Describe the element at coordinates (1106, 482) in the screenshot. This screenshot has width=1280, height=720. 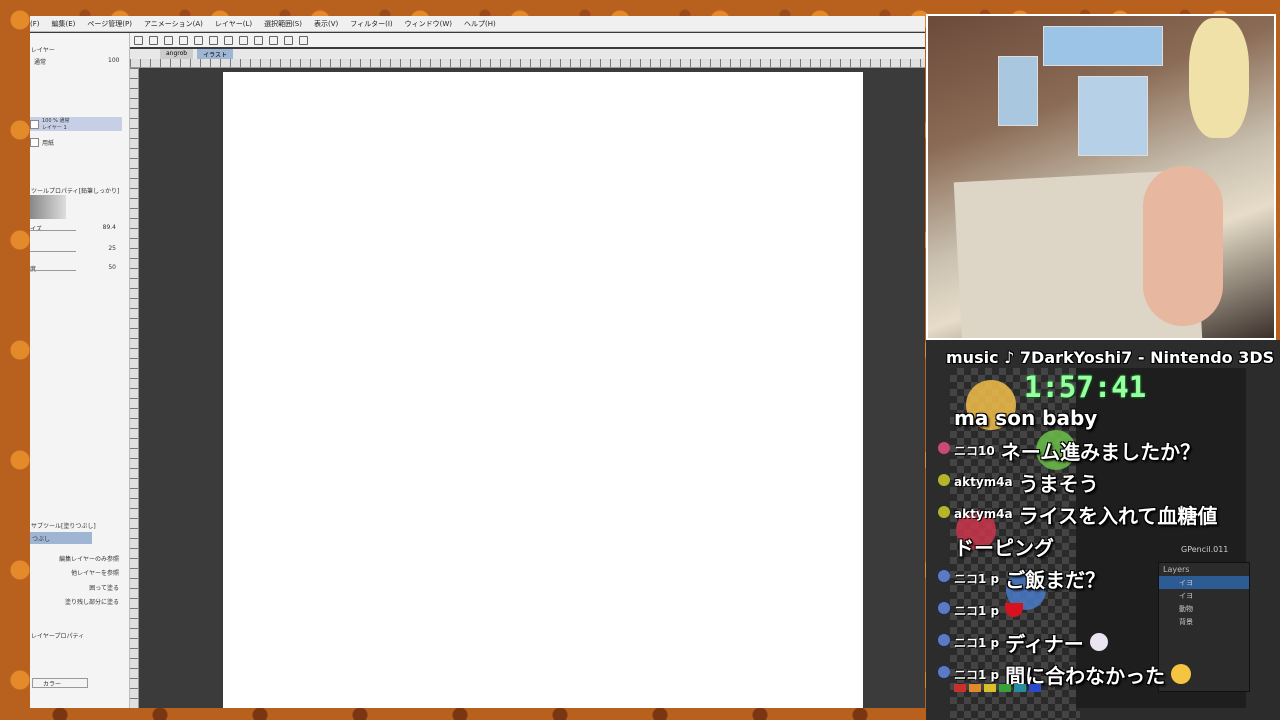
I see `chat-message: aktym4a うまそう` at that location.